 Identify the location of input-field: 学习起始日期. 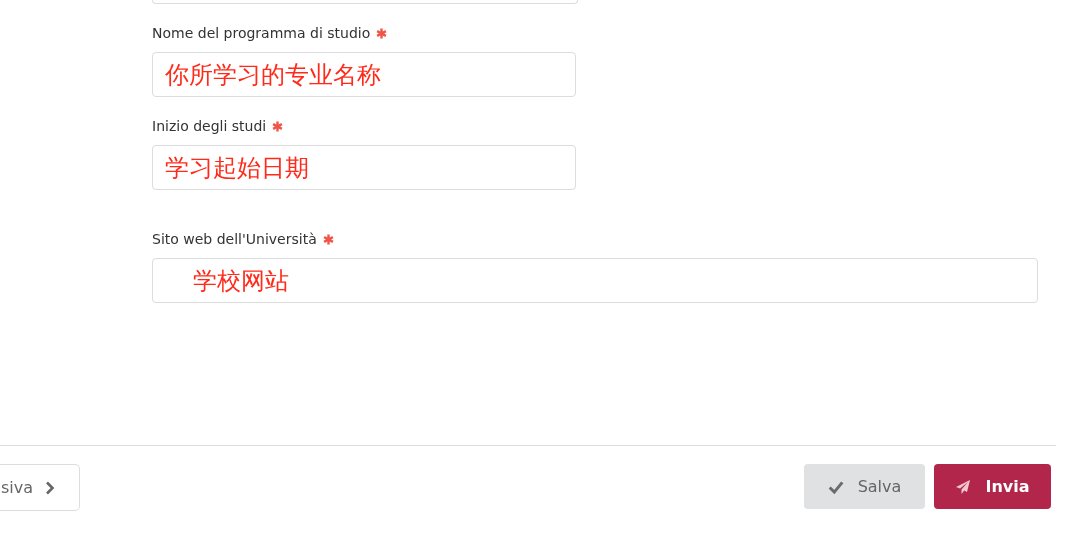
(364, 167).